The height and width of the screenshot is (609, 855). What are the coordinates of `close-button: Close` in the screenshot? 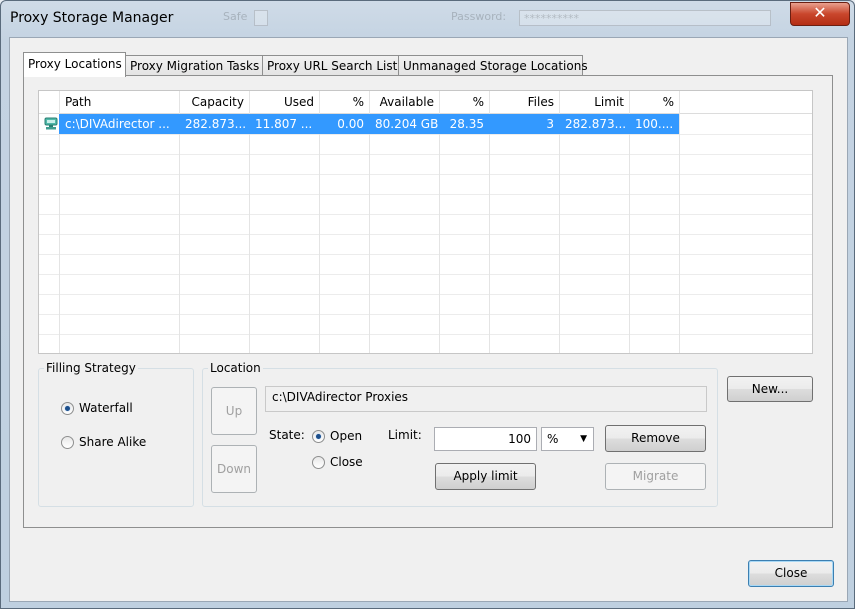 It's located at (791, 573).